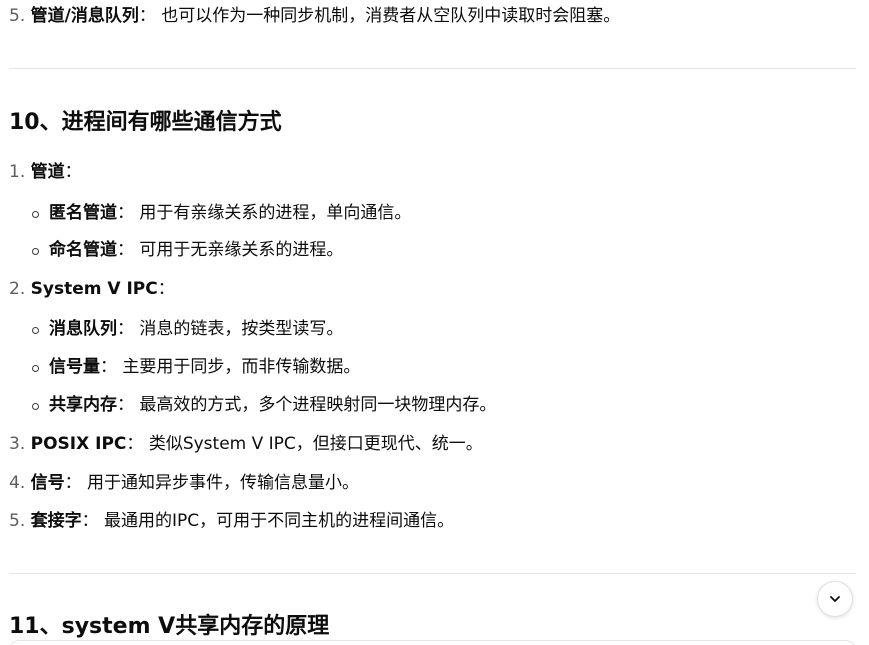 The image size is (869, 645). Describe the element at coordinates (315, 444) in the screenshot. I see `item-description: 类似System V IPC，但接口更现代、统一。` at that location.